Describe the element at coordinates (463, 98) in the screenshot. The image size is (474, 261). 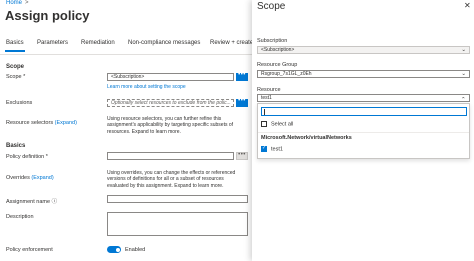
I see `chevron-up-icon: ⌄` at that location.